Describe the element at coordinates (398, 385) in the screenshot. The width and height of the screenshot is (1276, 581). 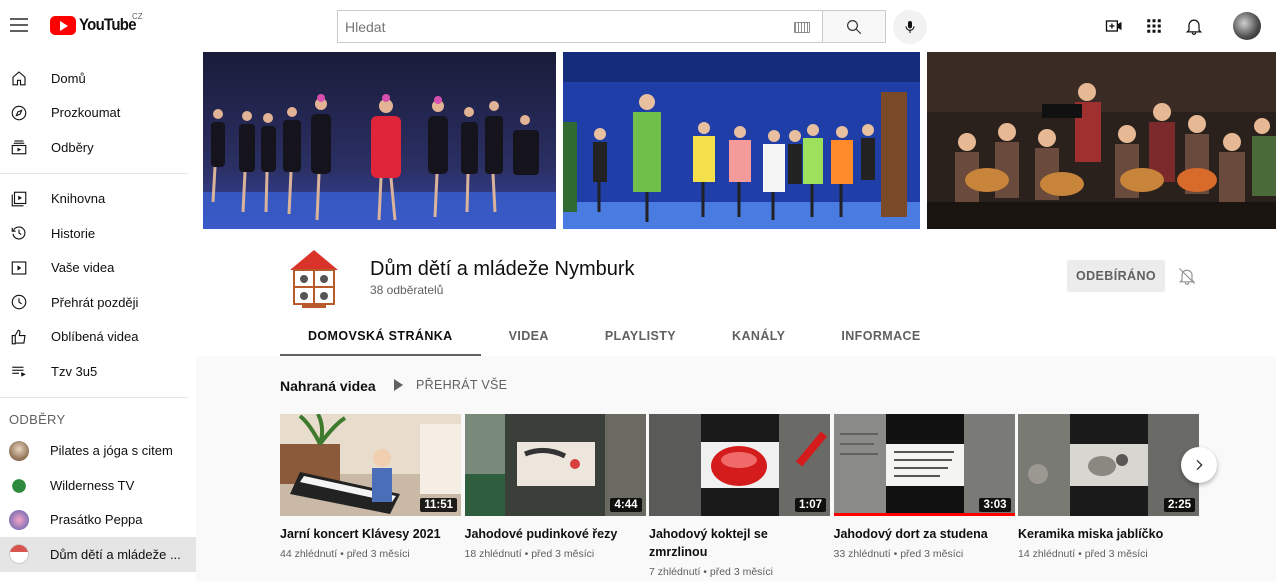
I see `play-icon` at that location.